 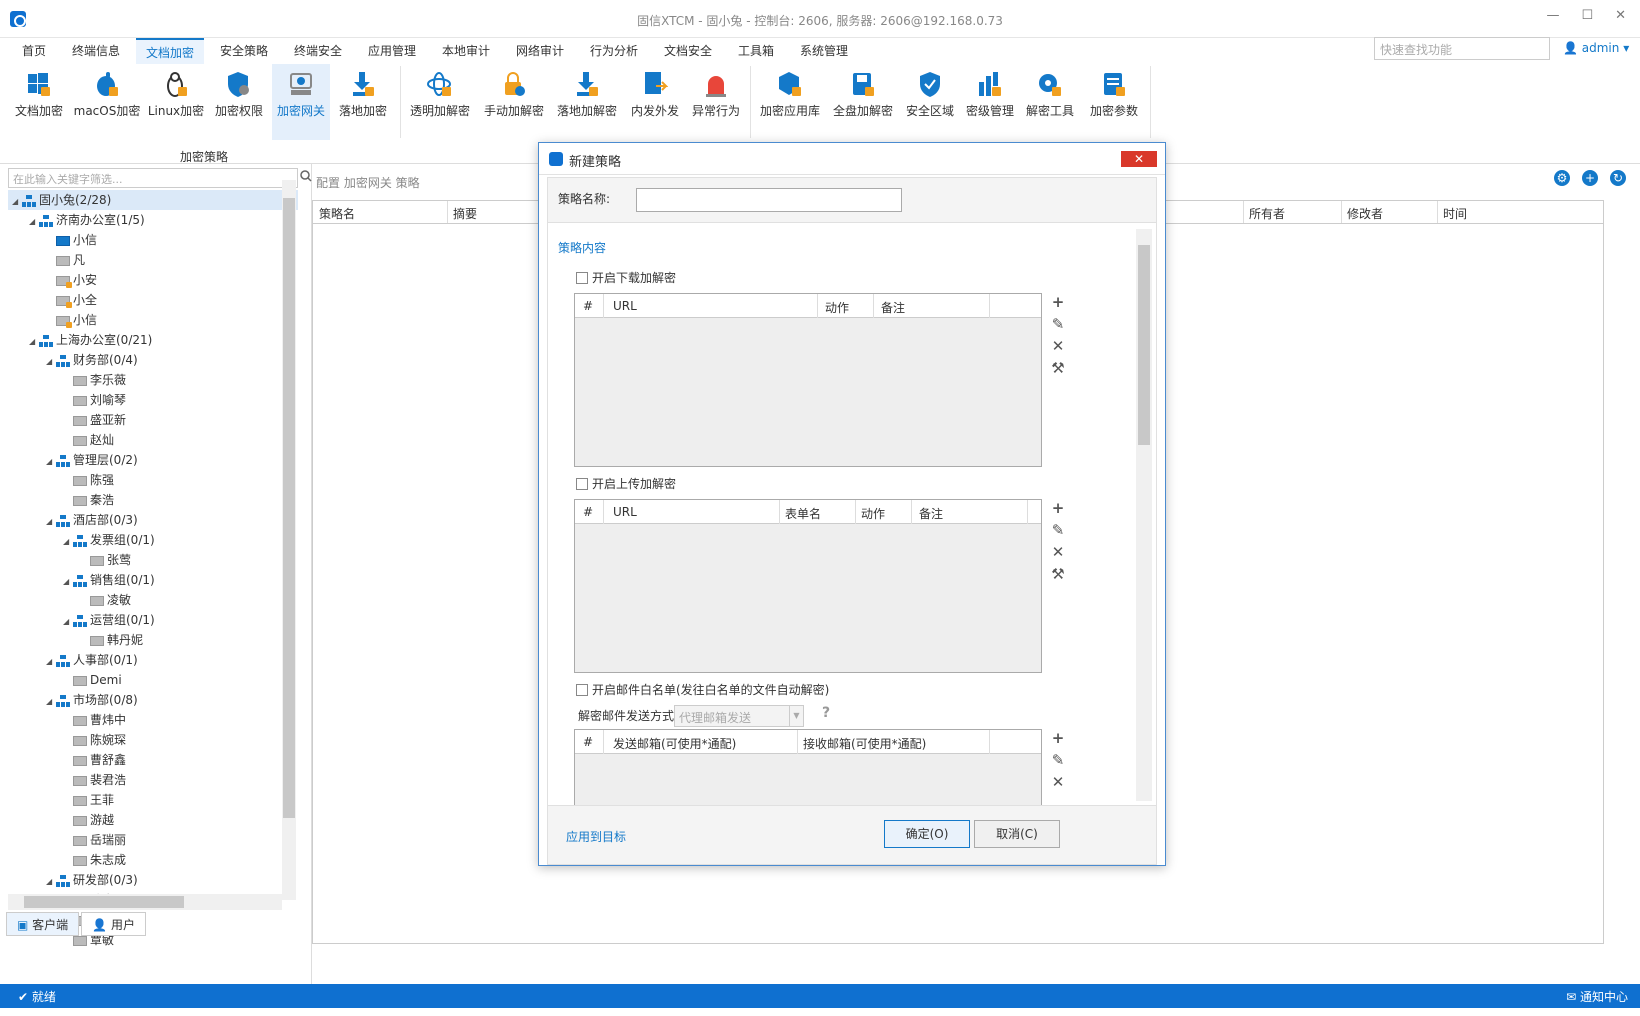 What do you see at coordinates (1455, 213) in the screenshot?
I see `column-time: 时间` at bounding box center [1455, 213].